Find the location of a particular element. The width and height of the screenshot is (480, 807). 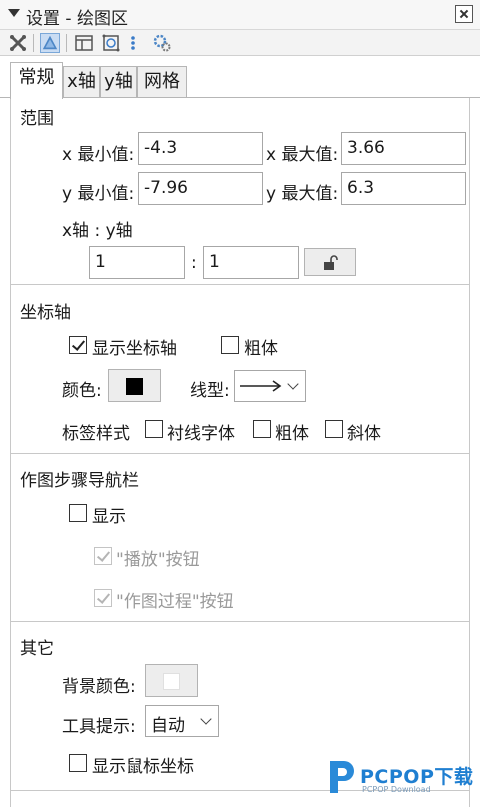

axes-color-label: 颜色: is located at coordinates (82, 391).